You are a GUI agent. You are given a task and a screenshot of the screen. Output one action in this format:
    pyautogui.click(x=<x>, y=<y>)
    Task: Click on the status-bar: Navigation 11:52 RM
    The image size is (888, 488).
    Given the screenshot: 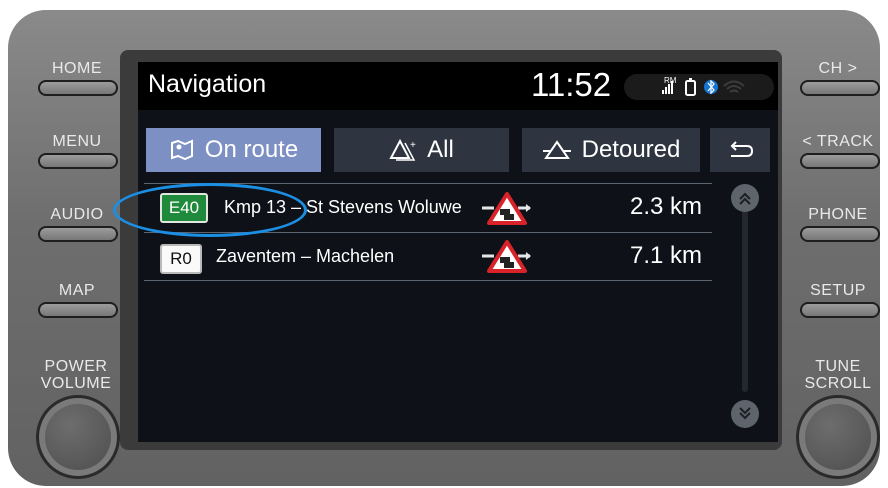 What is the action you would take?
    pyautogui.click(x=458, y=86)
    